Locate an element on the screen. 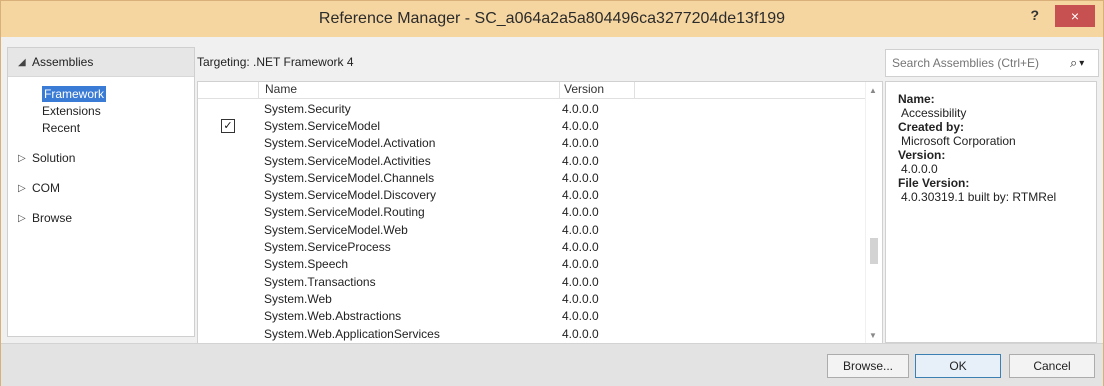 Image resolution: width=1104 pixels, height=386 pixels. table-row: System.ServiceProcess 4.0.0.0 is located at coordinates (532, 246).